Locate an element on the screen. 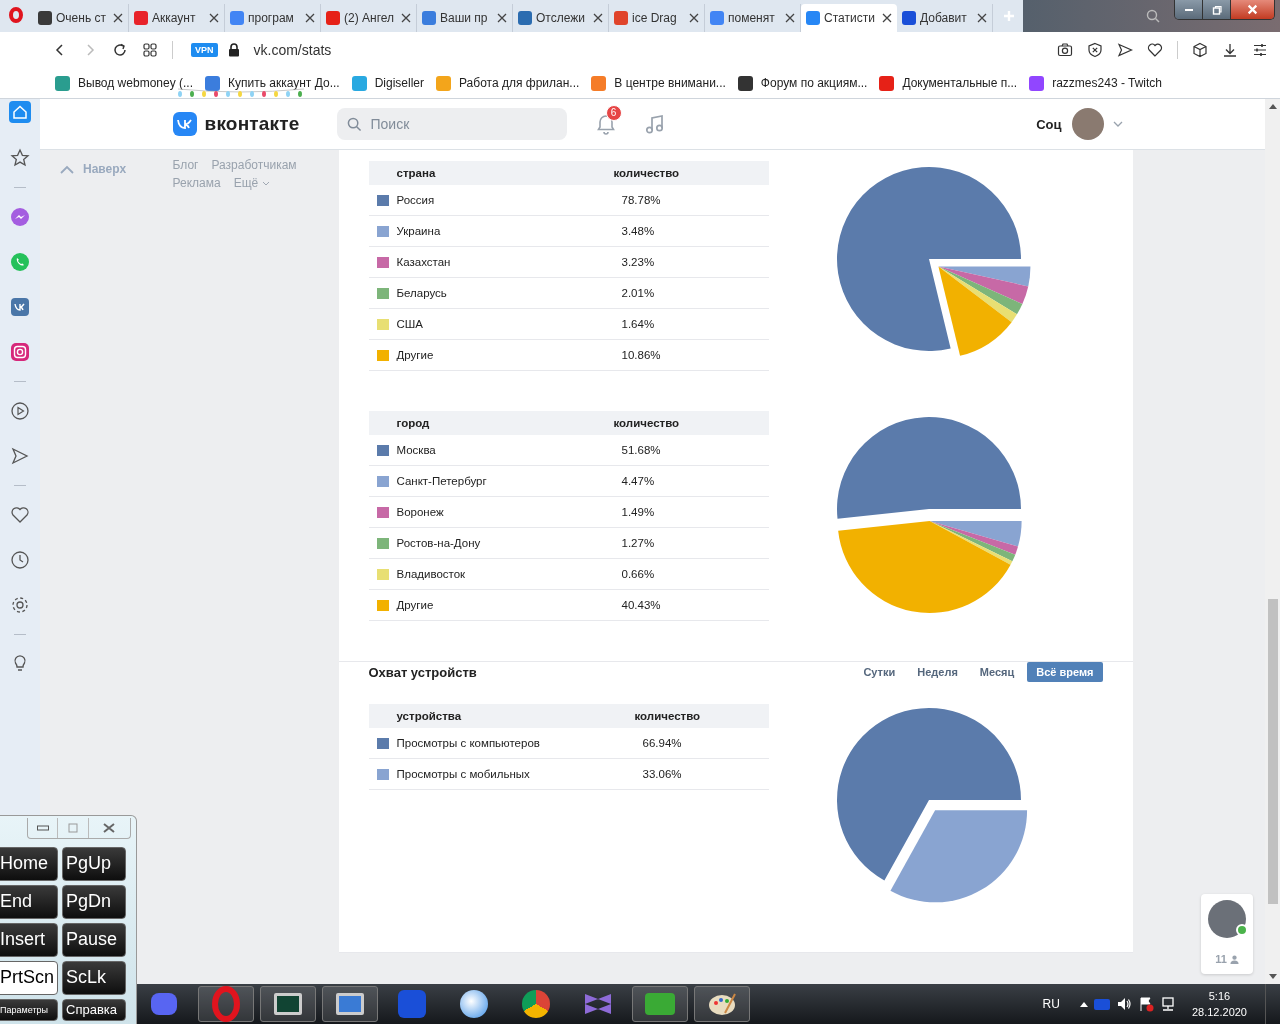 The width and height of the screenshot is (1280, 1024). clock: 5:16 28.12.2020 is located at coordinates (1219, 1004).